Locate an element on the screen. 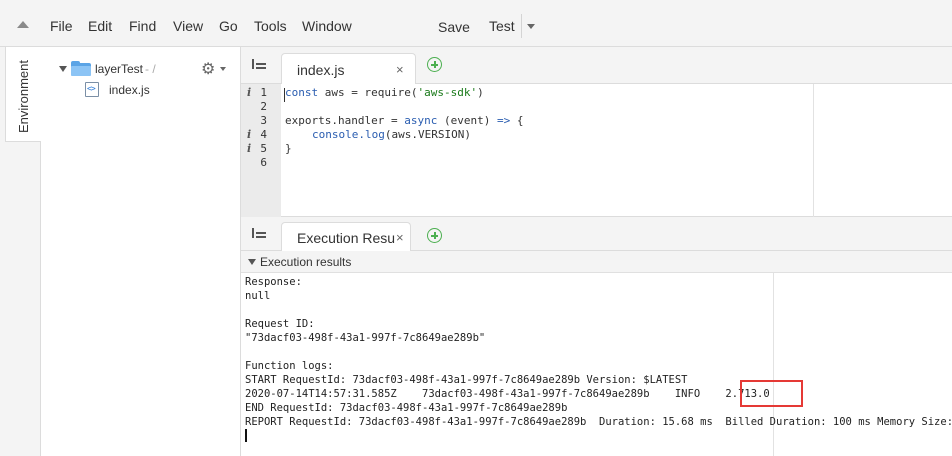  gear-dropdown-icon is located at coordinates (223, 69).